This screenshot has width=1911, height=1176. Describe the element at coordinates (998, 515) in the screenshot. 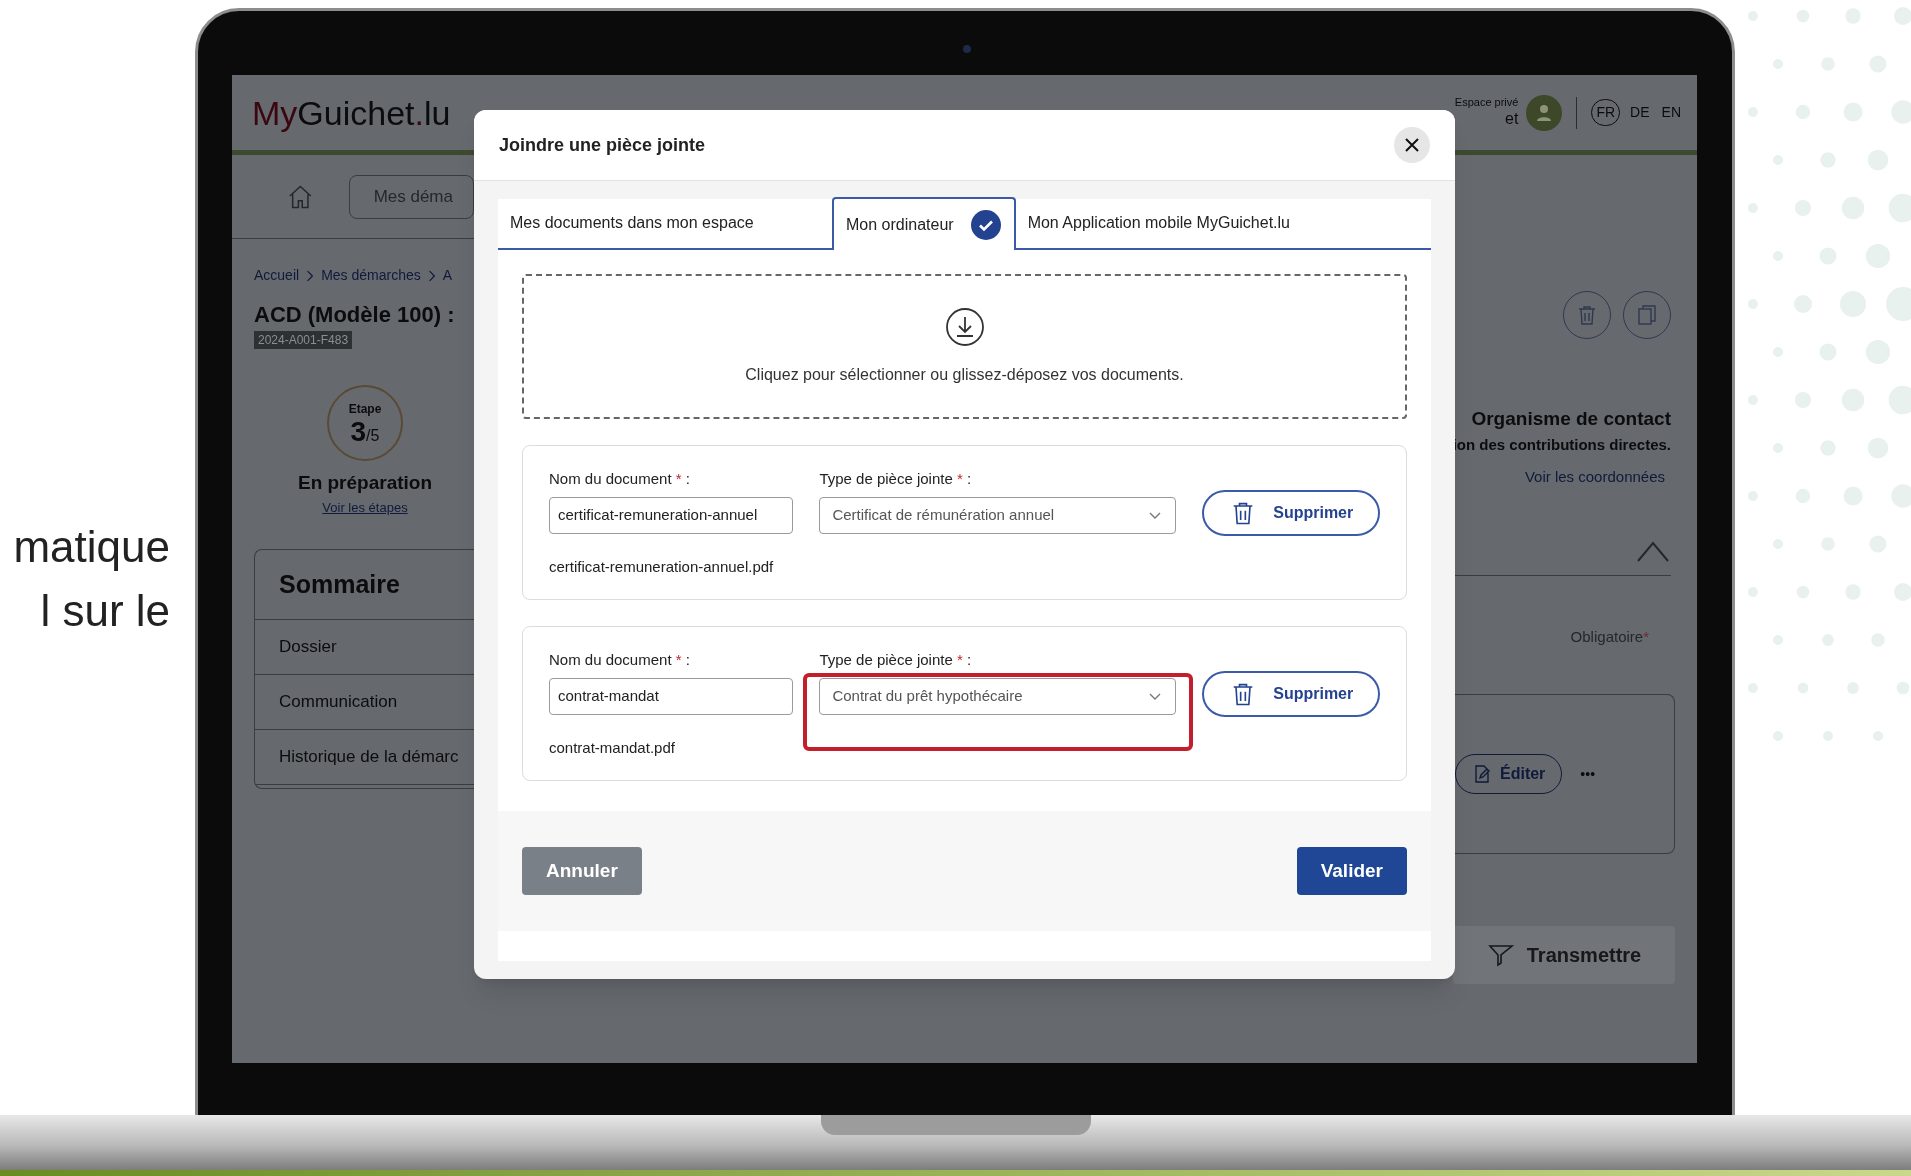

I see `attachment-type-select: Certificat de rémunération annuel` at that location.